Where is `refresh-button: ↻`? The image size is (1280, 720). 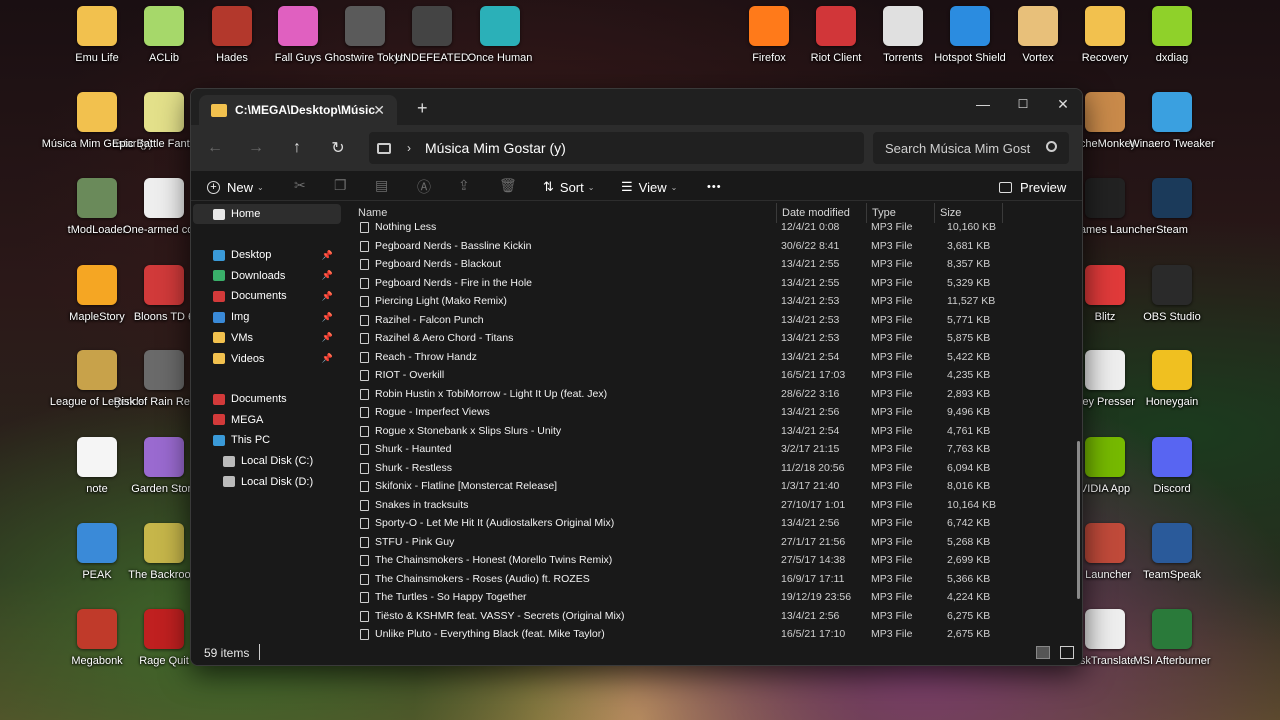
refresh-button: ↻ is located at coordinates (338, 148).